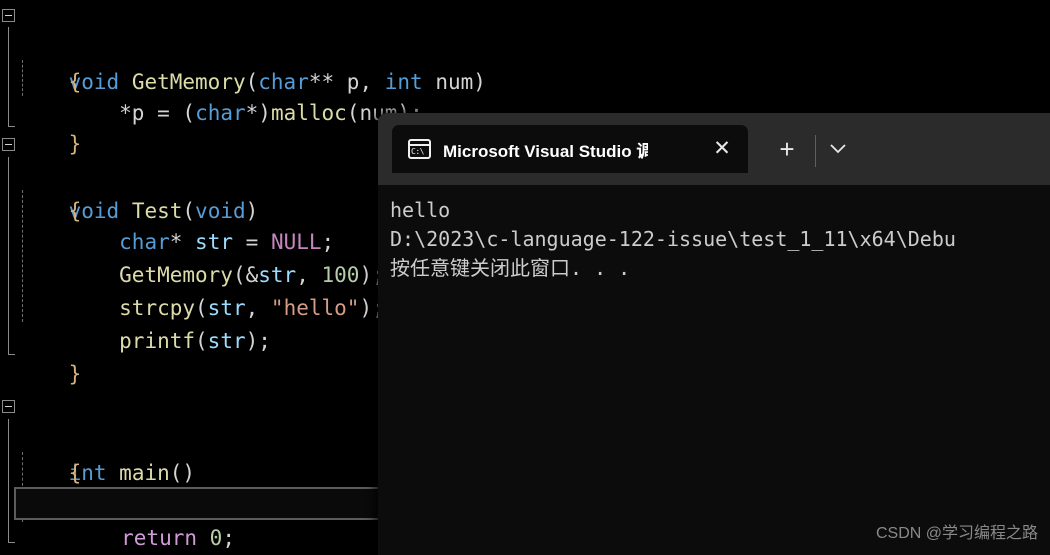  I want to click on new-tab-button: +, so click(787, 149).